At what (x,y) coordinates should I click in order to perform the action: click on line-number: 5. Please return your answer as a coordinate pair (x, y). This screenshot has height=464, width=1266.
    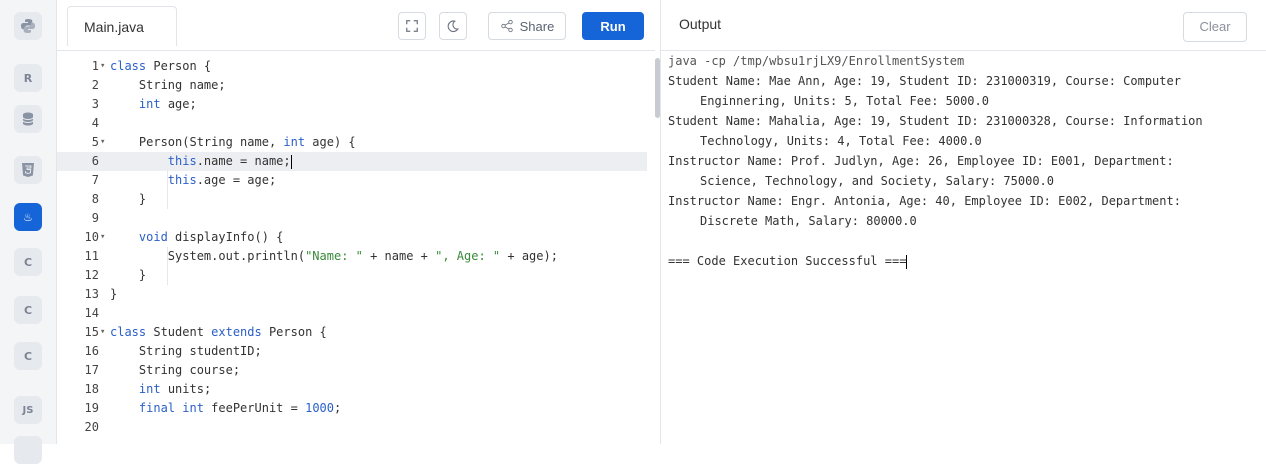
    Looking at the image, I should click on (95, 142).